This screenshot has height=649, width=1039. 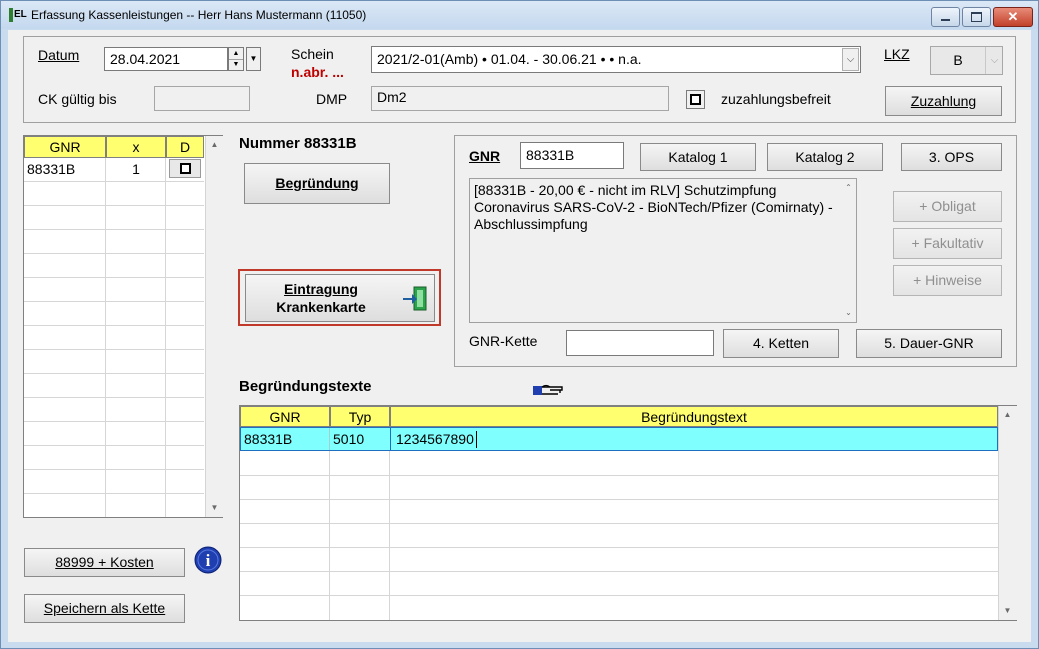 I want to click on ketten-button: 4. Ketten, so click(x=781, y=343).